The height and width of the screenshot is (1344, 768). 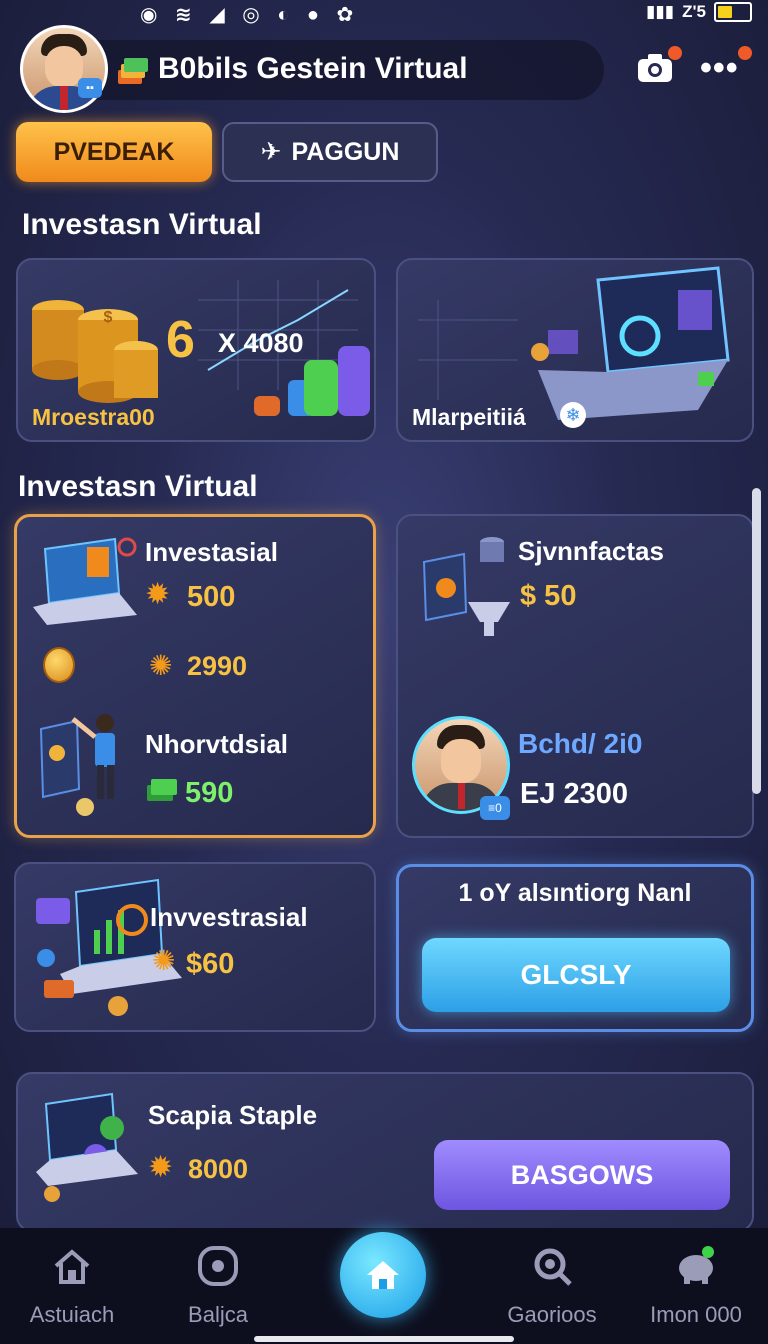 What do you see at coordinates (261, 343) in the screenshot?
I see `multiplier-value: X 4080` at bounding box center [261, 343].